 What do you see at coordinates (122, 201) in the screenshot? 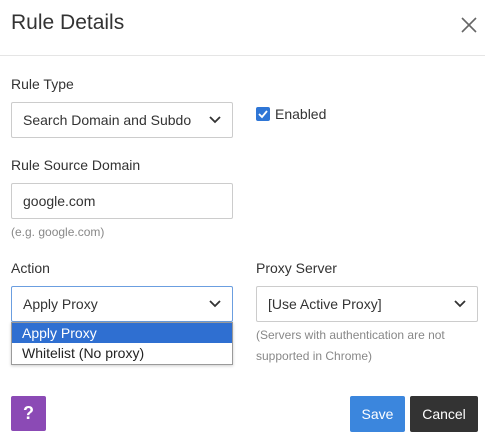
I see `rule-source-input: google.com` at bounding box center [122, 201].